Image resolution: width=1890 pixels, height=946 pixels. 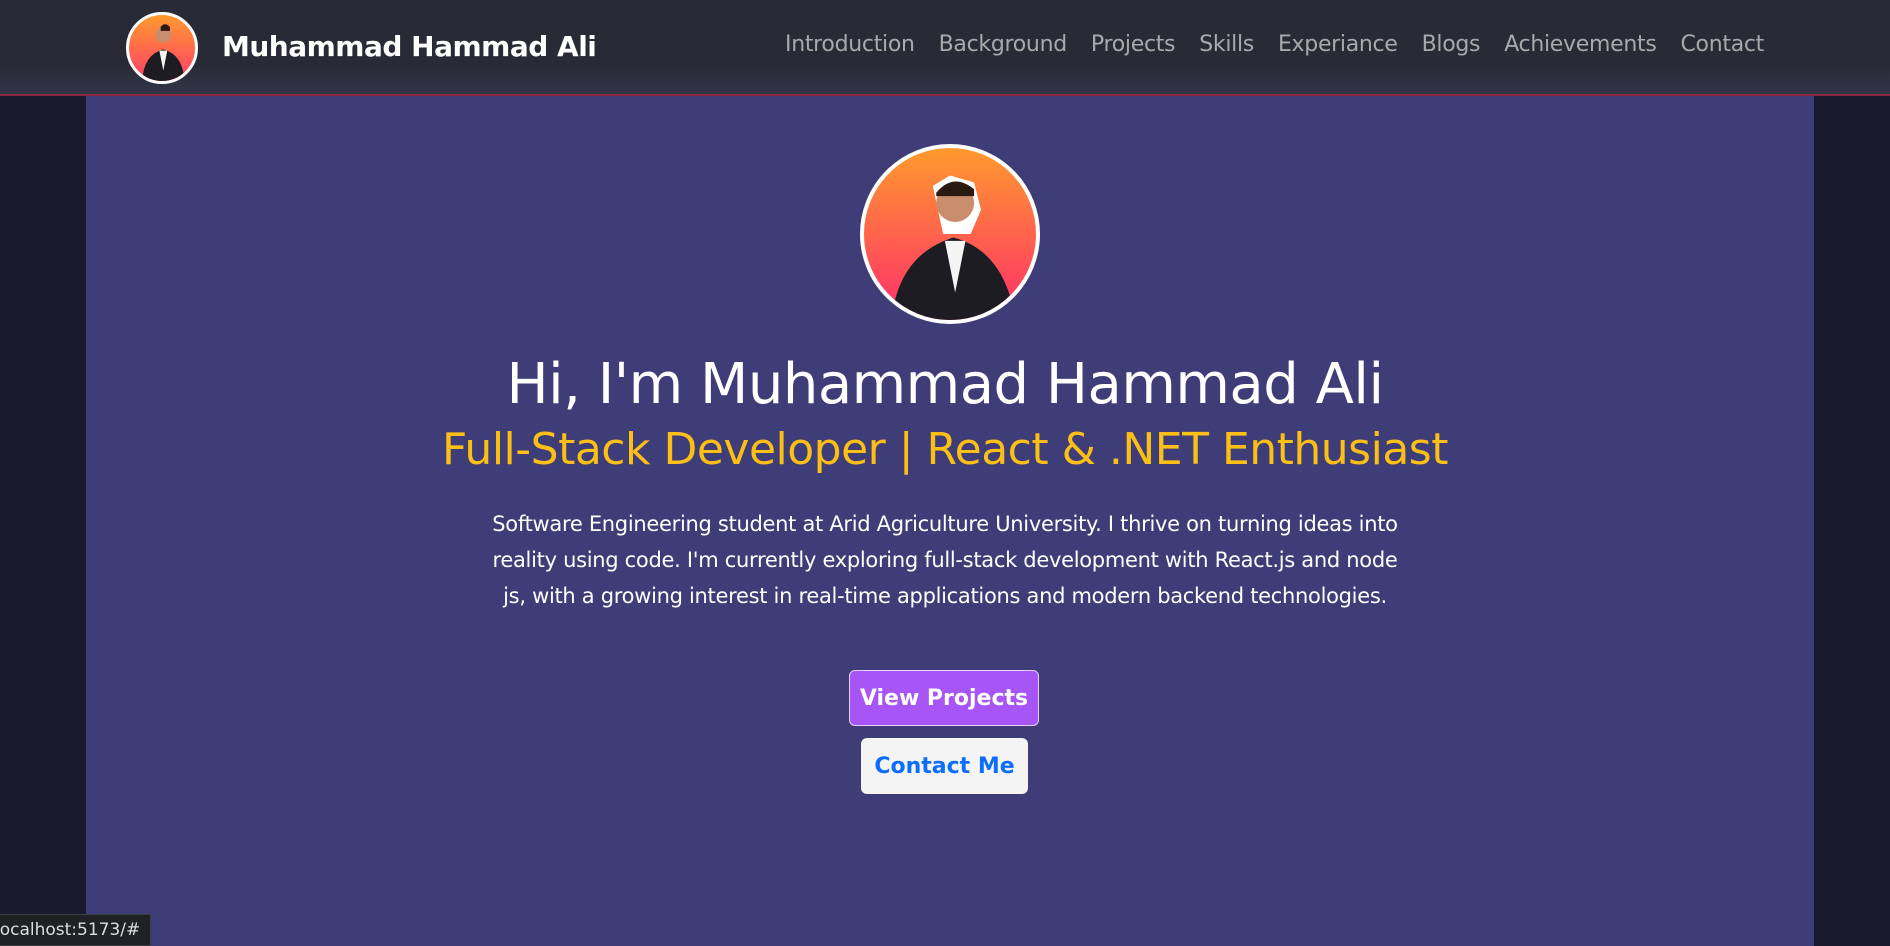 What do you see at coordinates (1003, 44) in the screenshot?
I see `nav-background: Background` at bounding box center [1003, 44].